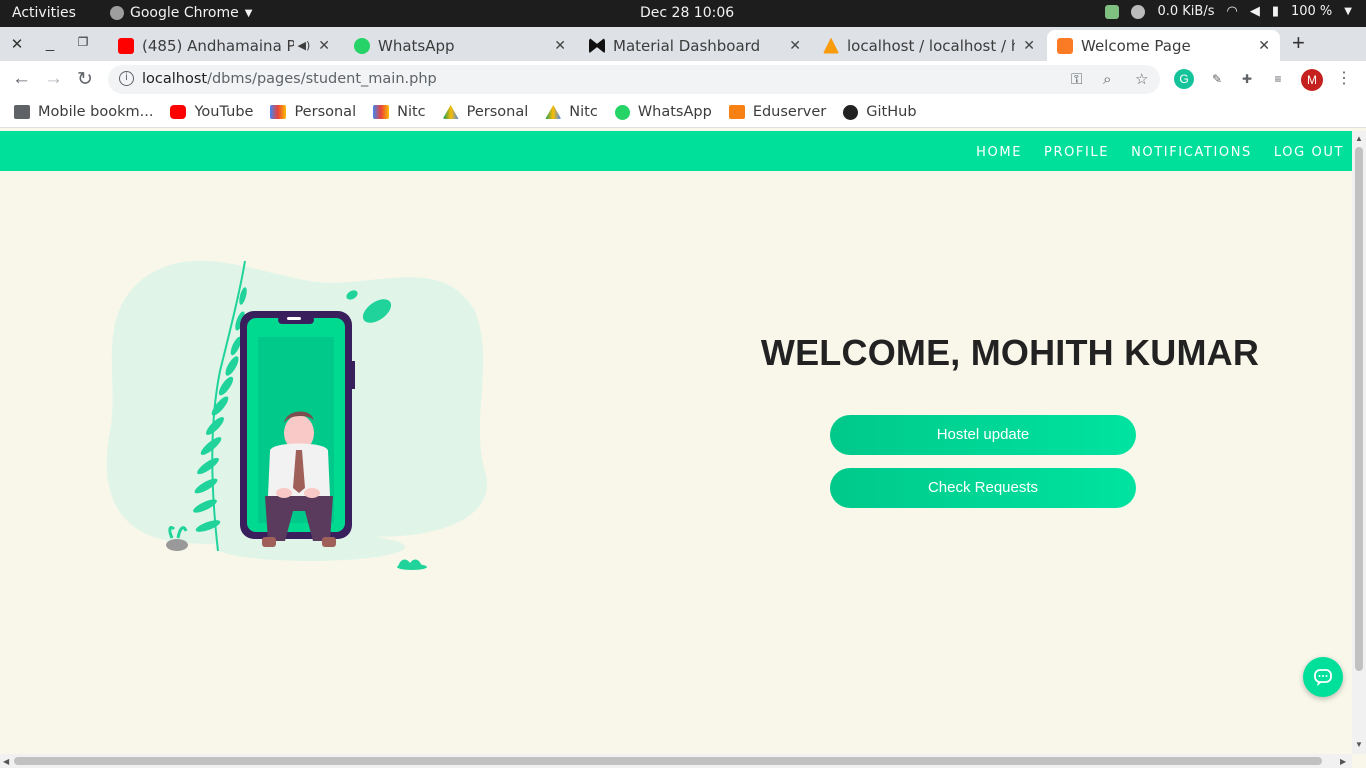  What do you see at coordinates (597, 45) in the screenshot?
I see `bowtie-icon` at bounding box center [597, 45].